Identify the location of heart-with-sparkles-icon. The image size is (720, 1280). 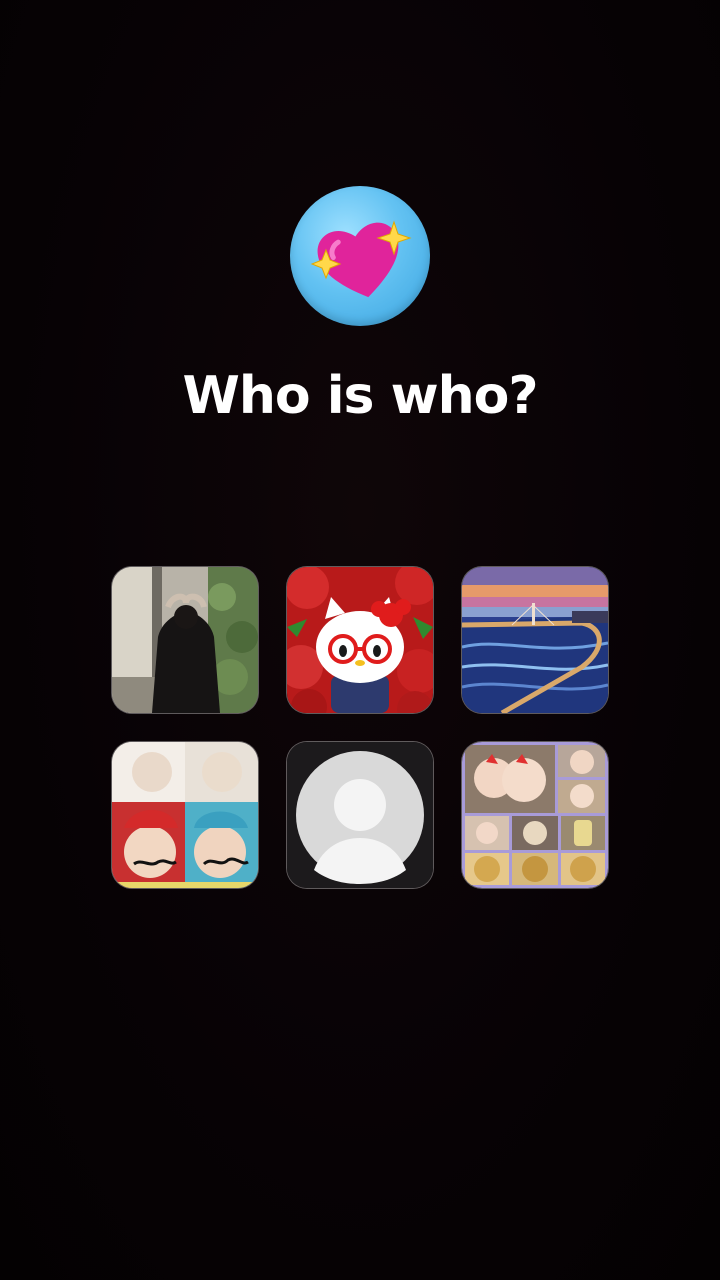
(361, 259).